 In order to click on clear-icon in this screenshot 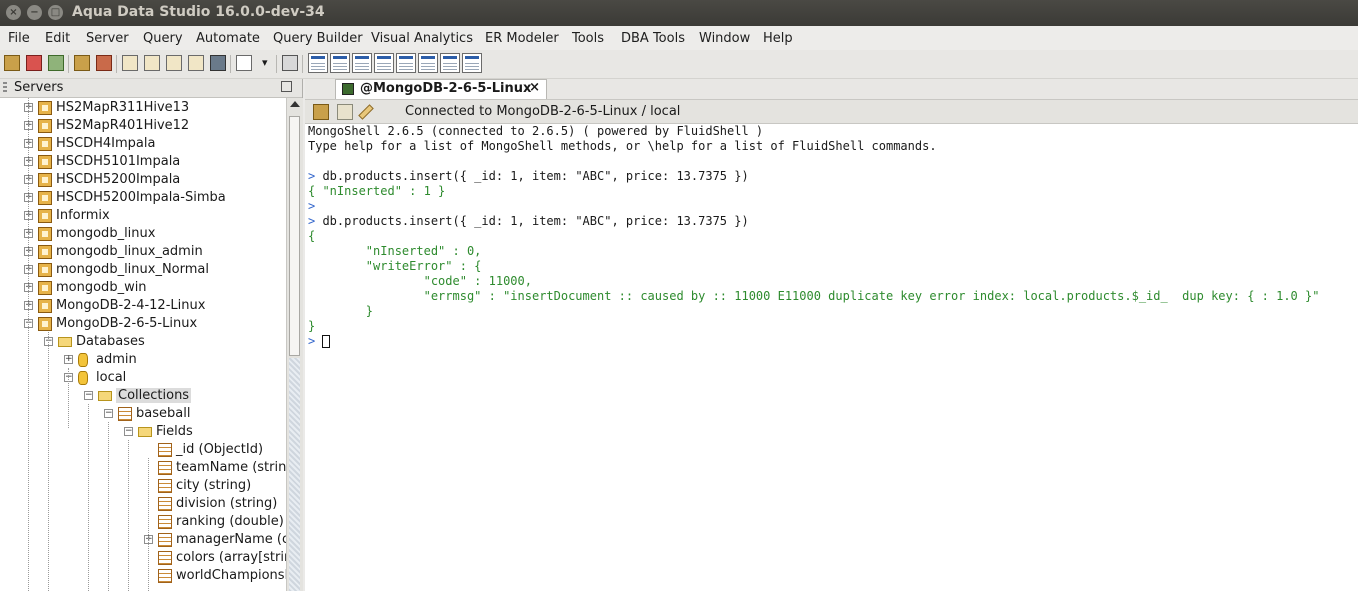, I will do `click(366, 112)`.